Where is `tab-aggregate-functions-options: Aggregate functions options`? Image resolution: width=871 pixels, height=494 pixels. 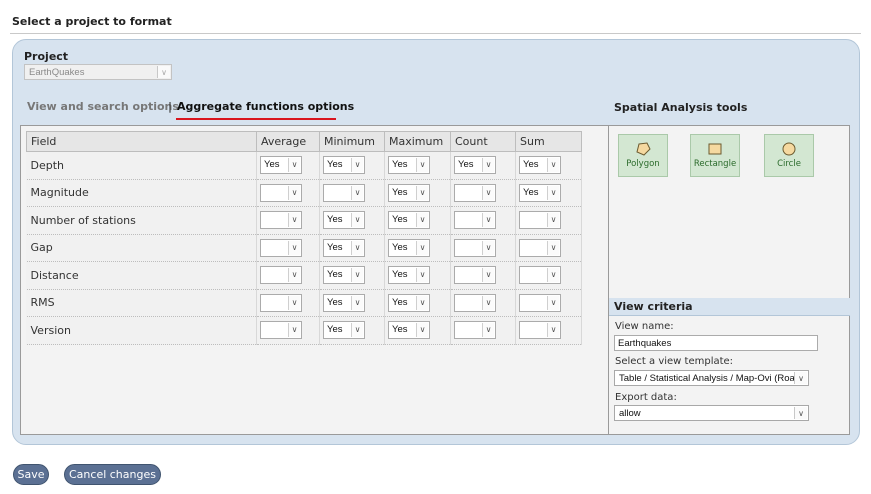 tab-aggregate-functions-options: Aggregate functions options is located at coordinates (265, 106).